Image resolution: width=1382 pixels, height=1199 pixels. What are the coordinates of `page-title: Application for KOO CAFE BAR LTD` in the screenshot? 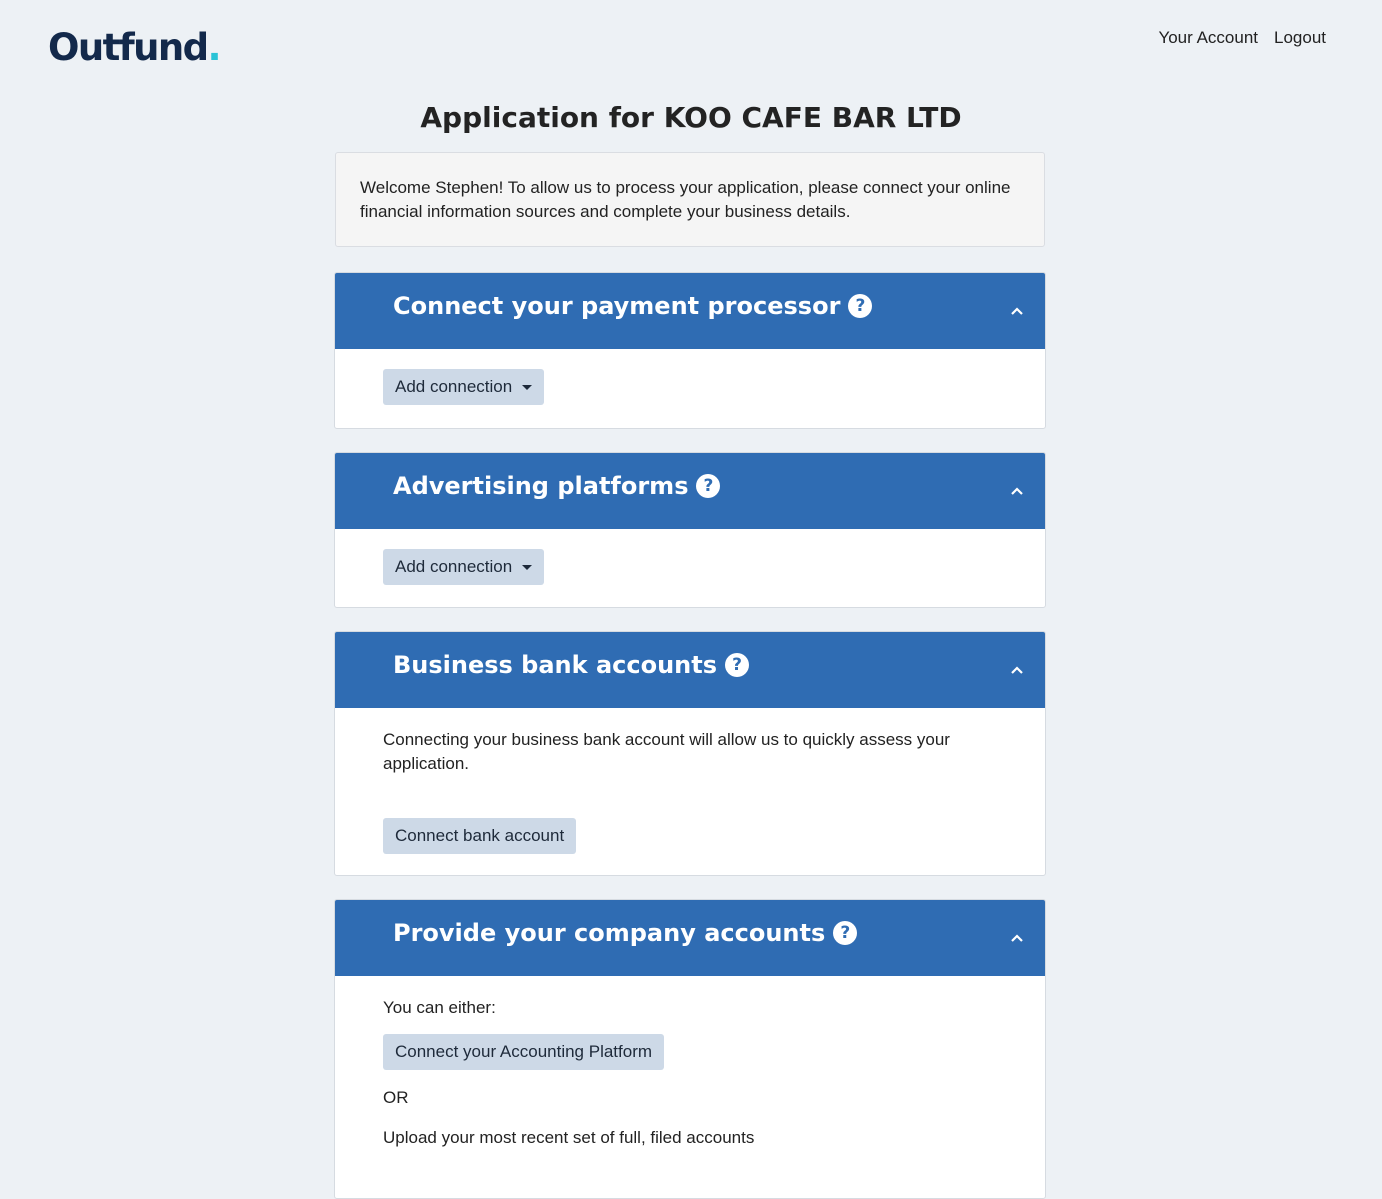 It's located at (691, 117).